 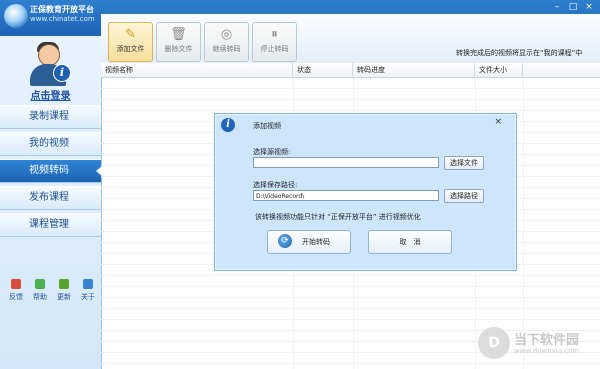 What do you see at coordinates (274, 49) in the screenshot?
I see `stop-transcode-label: 停止转码` at bounding box center [274, 49].